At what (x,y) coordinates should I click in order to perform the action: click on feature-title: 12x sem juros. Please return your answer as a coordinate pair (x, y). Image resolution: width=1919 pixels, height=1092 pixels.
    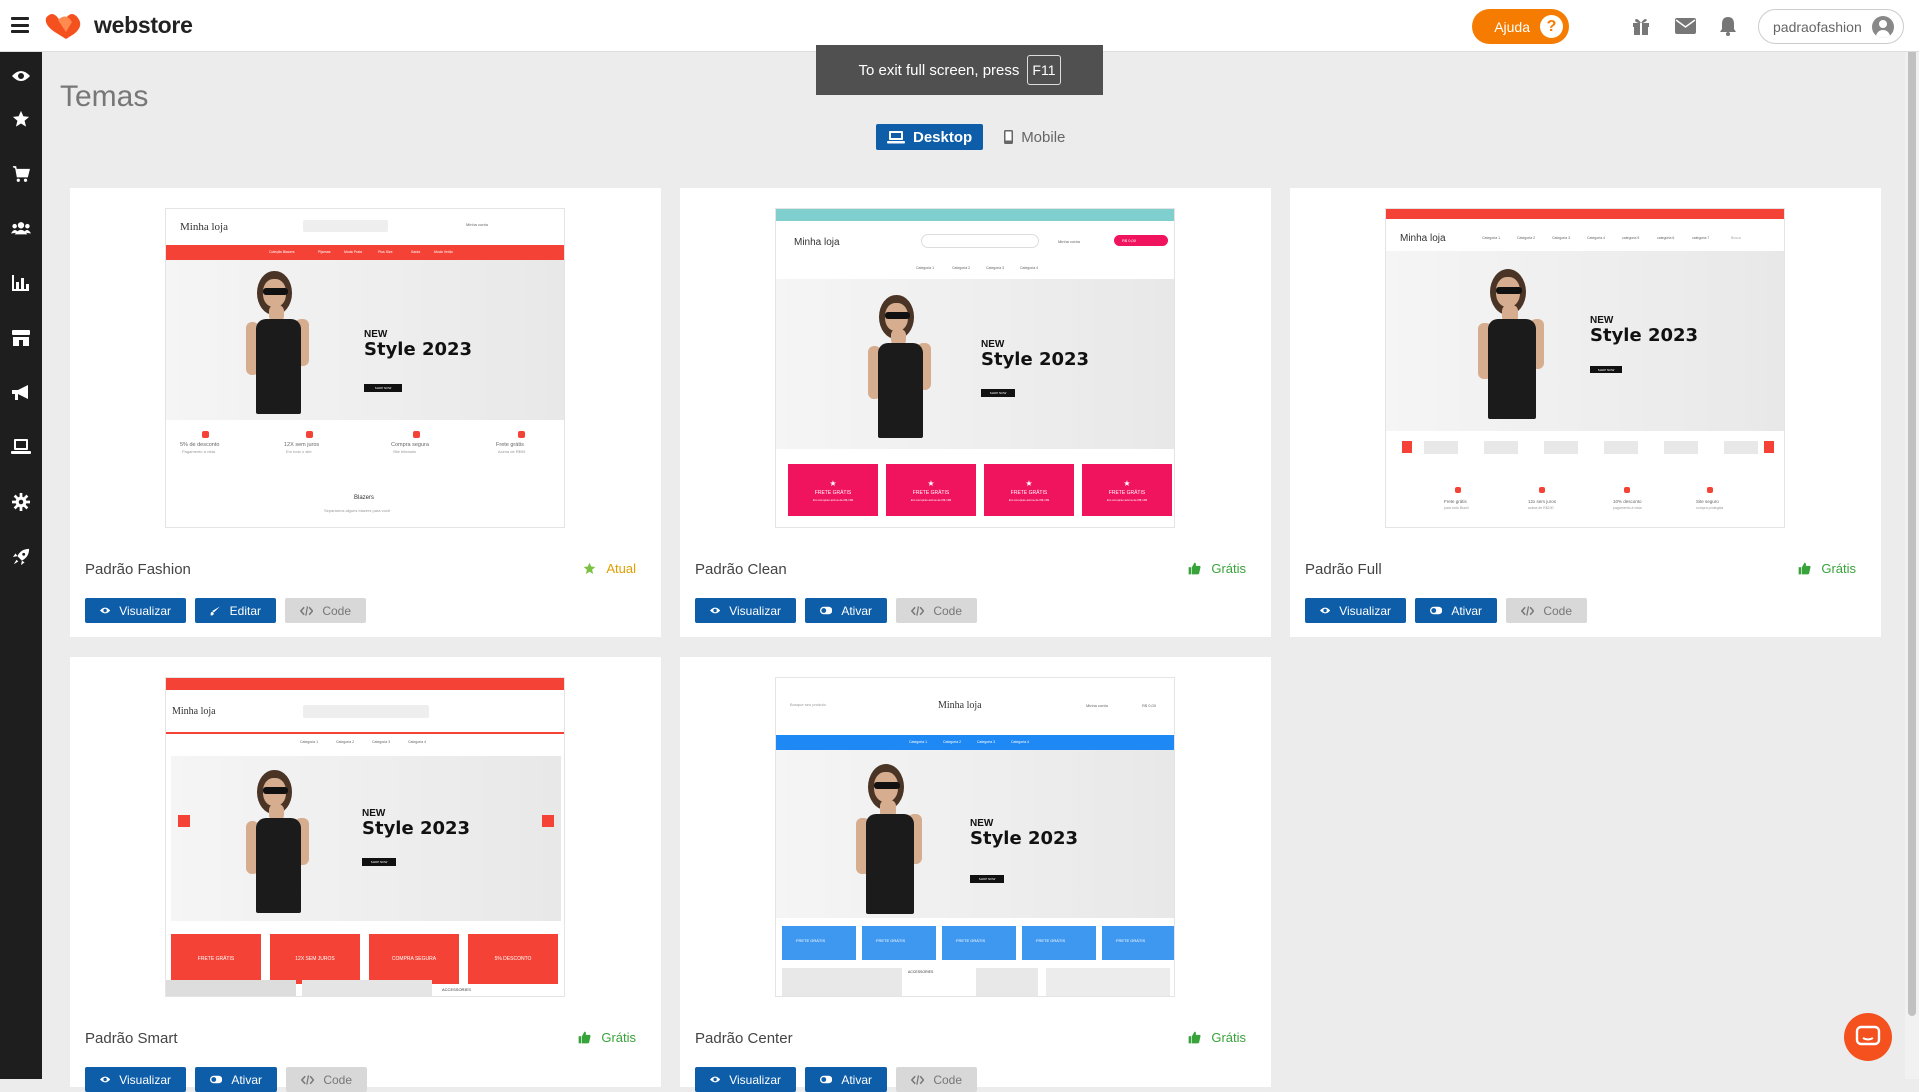
    Looking at the image, I should click on (1542, 501).